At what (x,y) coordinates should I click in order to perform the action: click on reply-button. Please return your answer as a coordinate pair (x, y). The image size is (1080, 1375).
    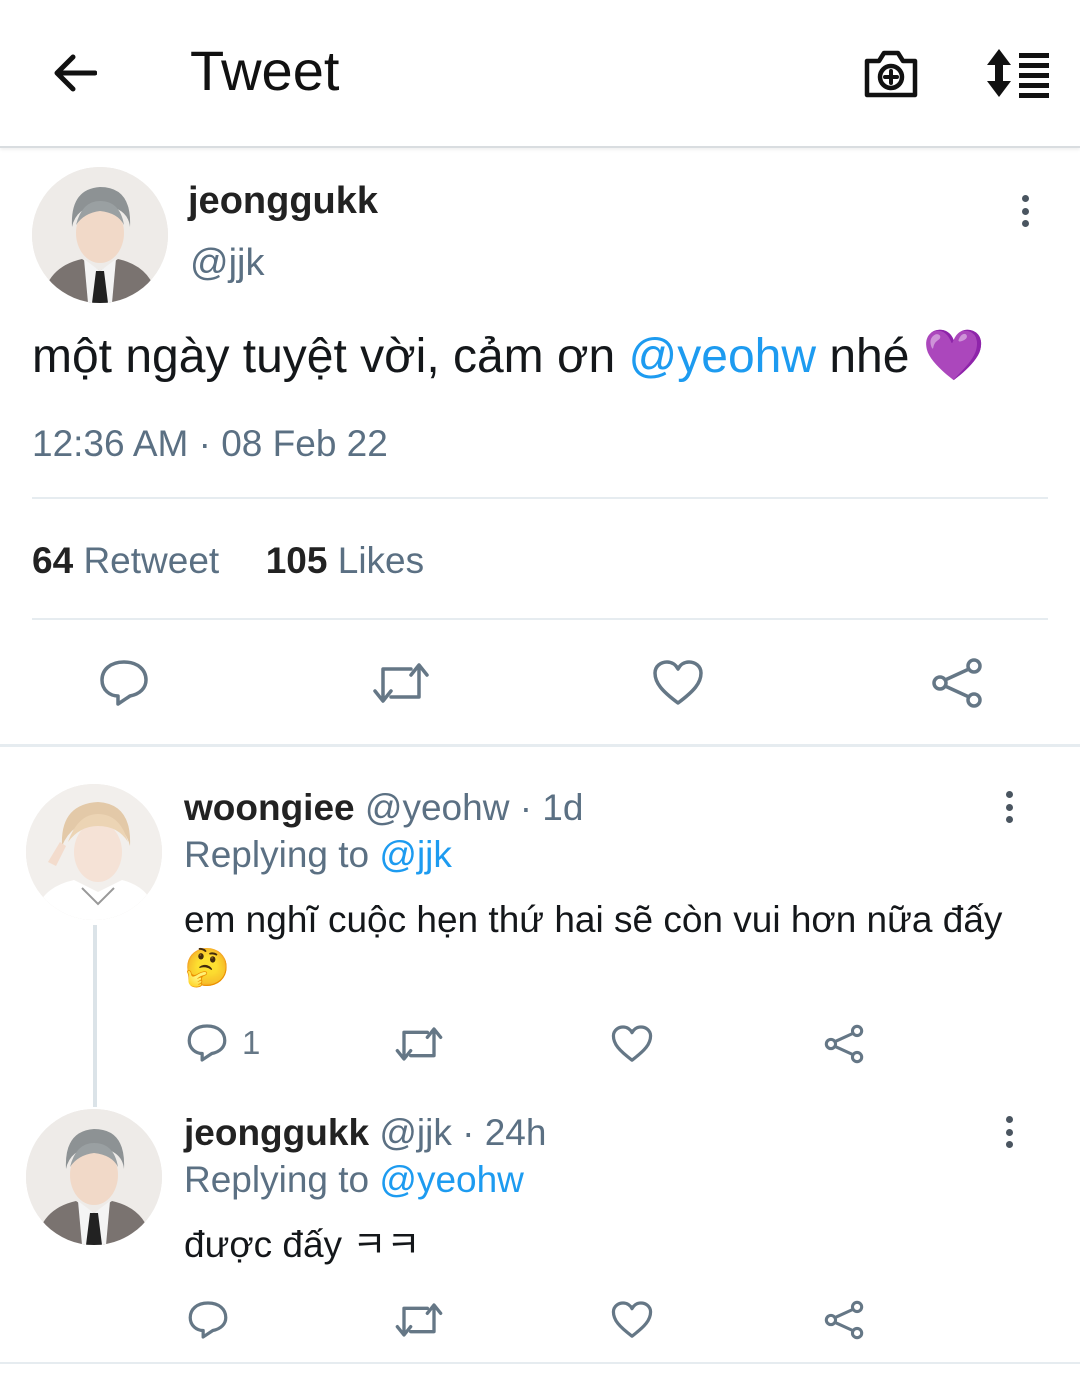
    Looking at the image, I should click on (124, 683).